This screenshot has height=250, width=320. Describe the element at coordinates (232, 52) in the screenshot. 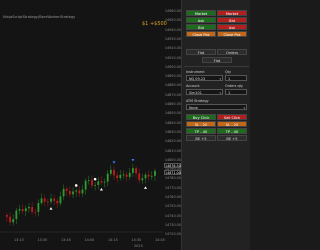

I see `orders-button: Orders` at that location.